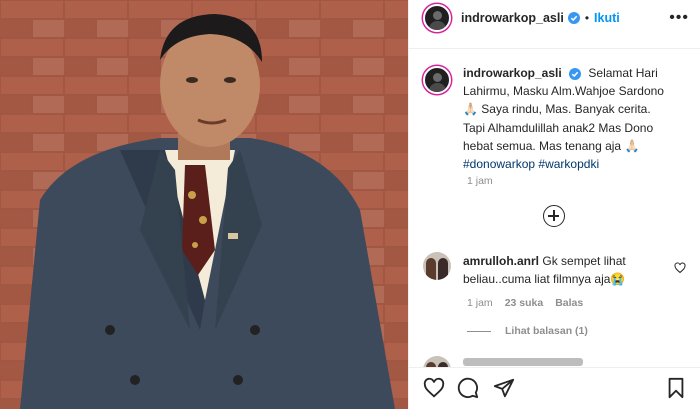  What do you see at coordinates (479, 331) in the screenshot?
I see `replies-line` at bounding box center [479, 331].